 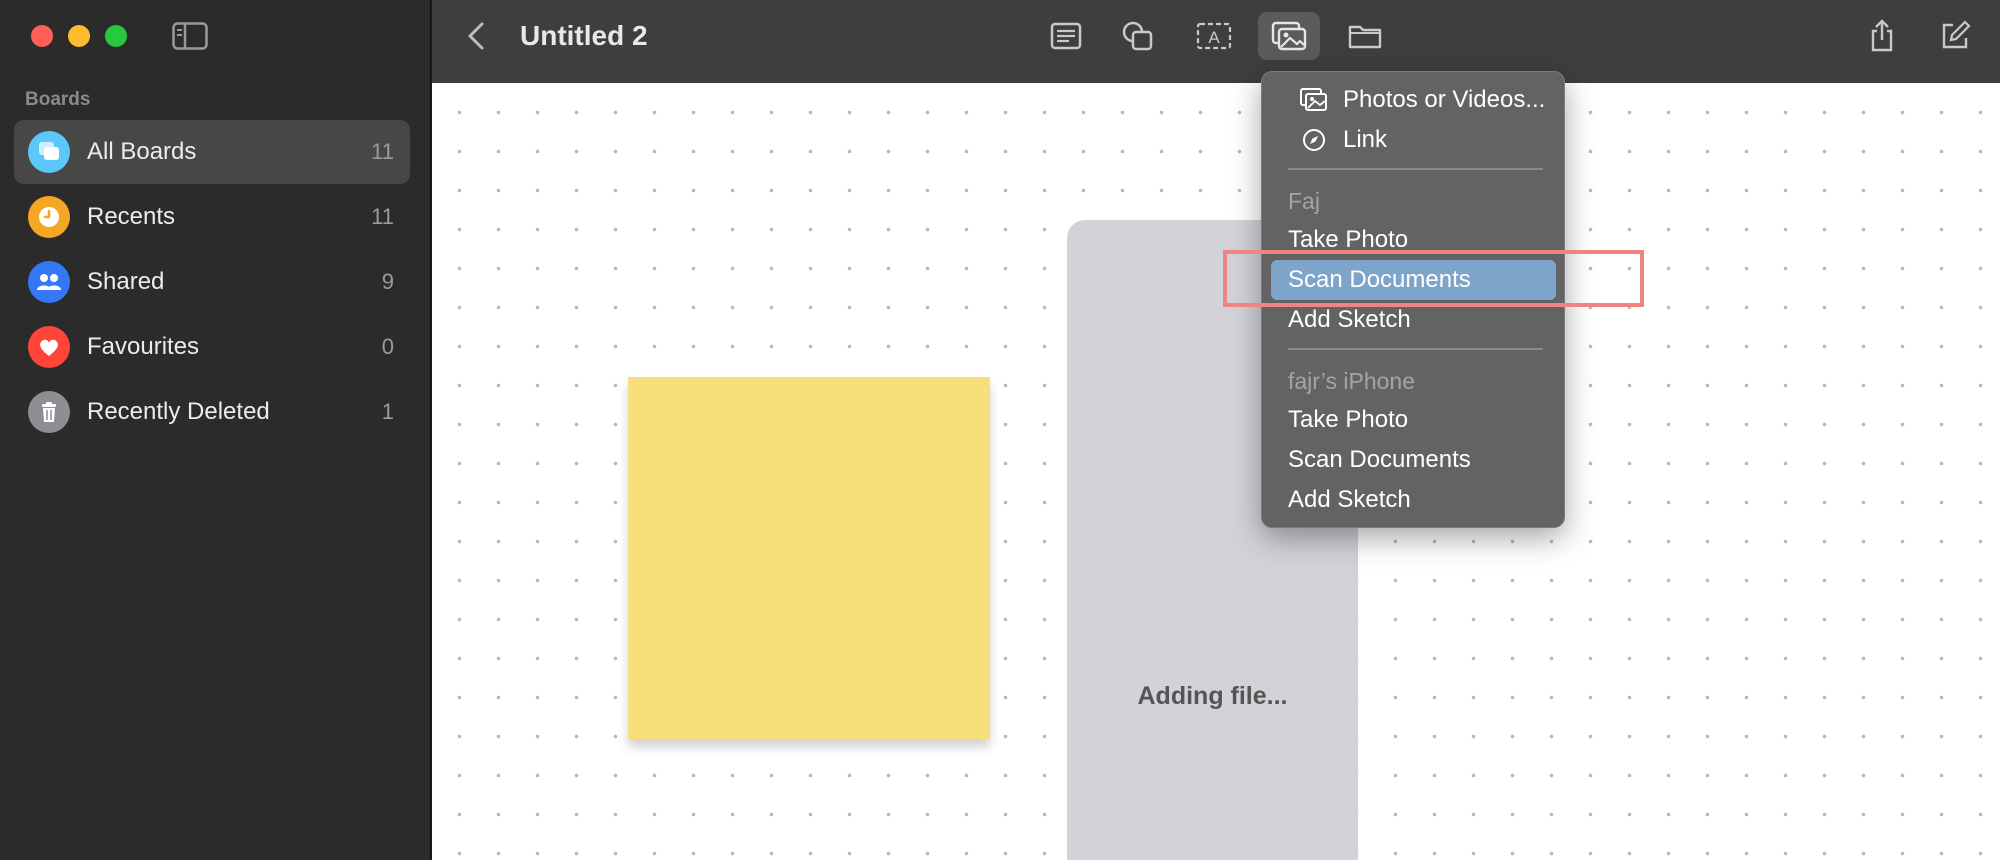 What do you see at coordinates (1365, 36) in the screenshot?
I see `folder-icon` at bounding box center [1365, 36].